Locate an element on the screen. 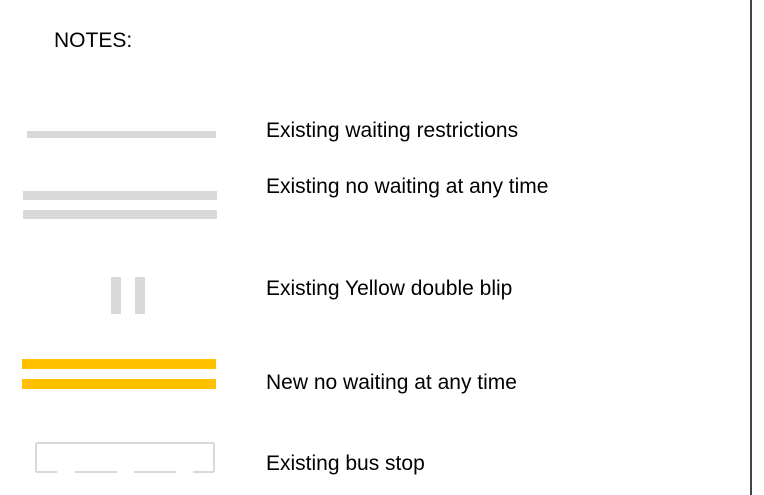 Image resolution: width=764 pixels, height=495 pixels. bus-stop-outline is located at coordinates (125, 457).